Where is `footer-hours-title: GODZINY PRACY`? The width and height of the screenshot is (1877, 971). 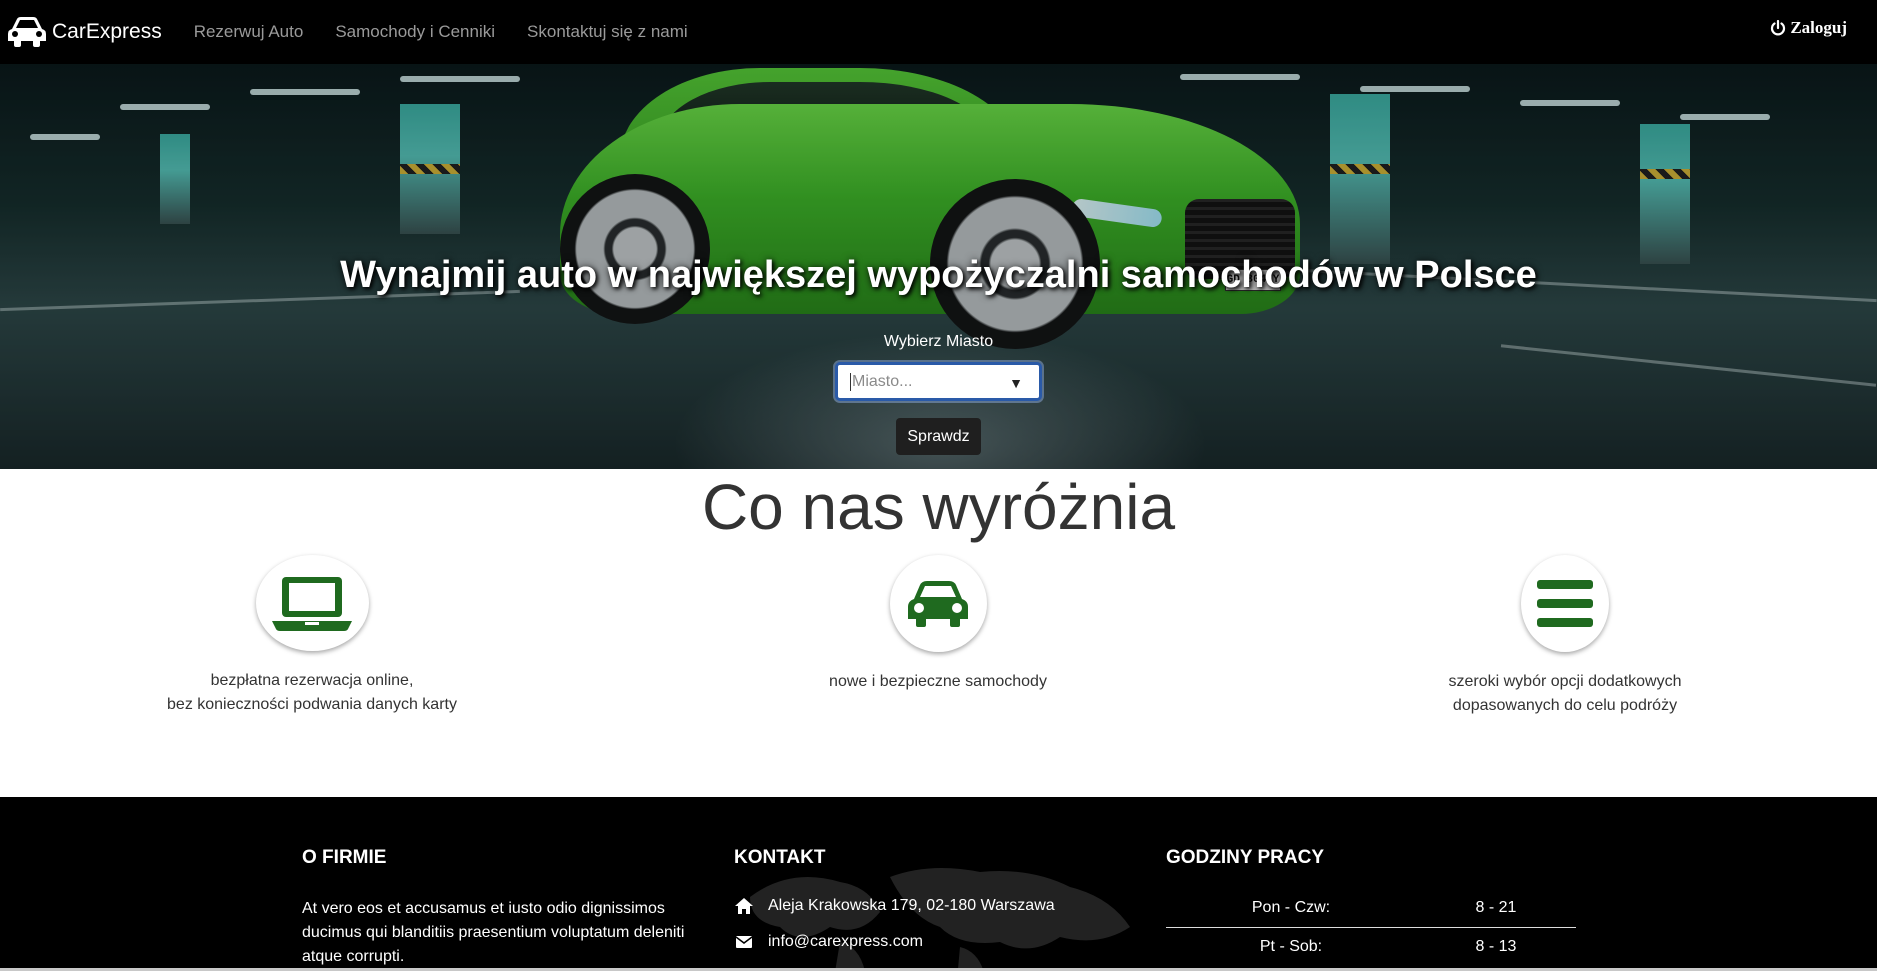
footer-hours-title: GODZINY PRACY is located at coordinates (1245, 857).